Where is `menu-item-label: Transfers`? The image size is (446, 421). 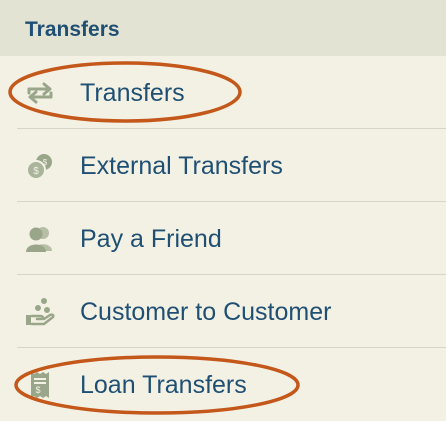
menu-item-label: Transfers is located at coordinates (132, 93).